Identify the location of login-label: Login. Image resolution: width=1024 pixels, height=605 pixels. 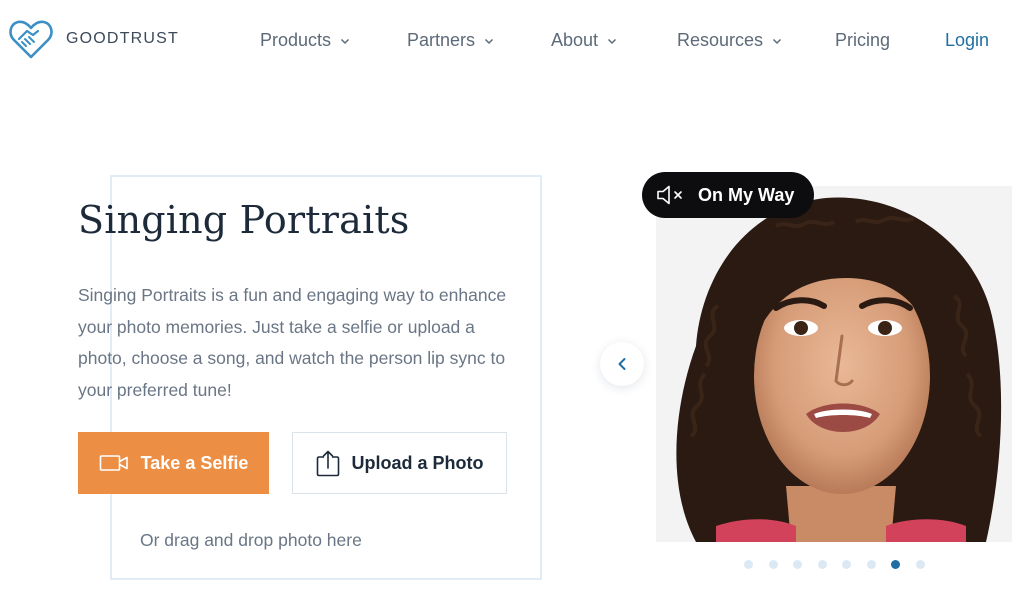
(967, 40).